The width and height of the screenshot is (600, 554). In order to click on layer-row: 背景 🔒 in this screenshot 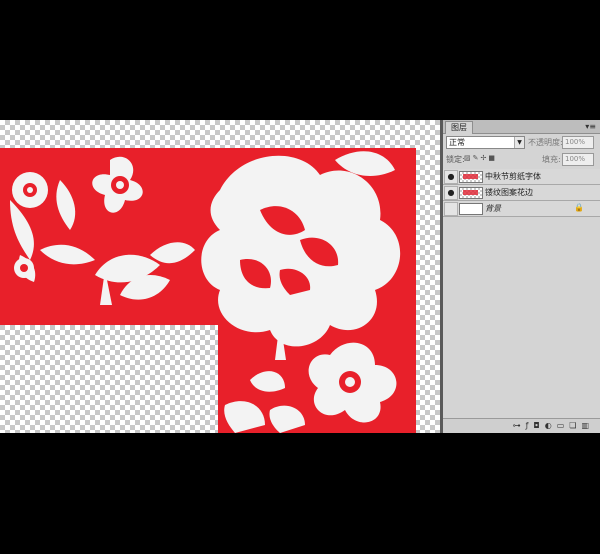, I will do `click(521, 209)`.